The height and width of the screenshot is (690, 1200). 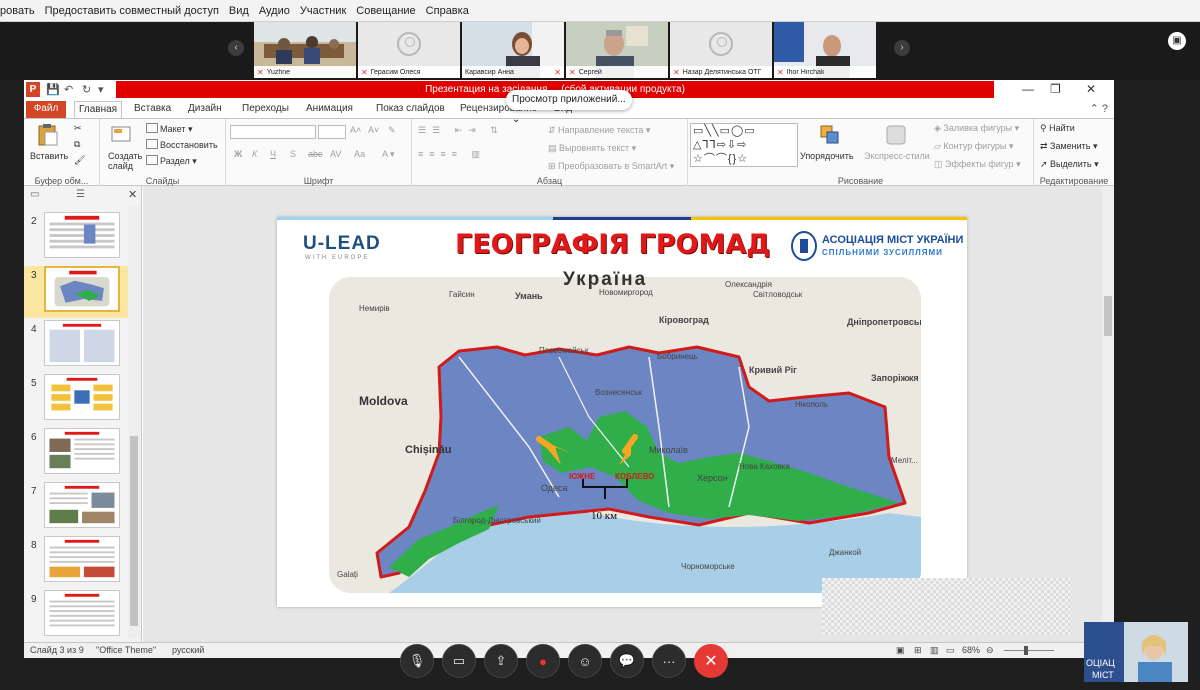 What do you see at coordinates (385, 11) in the screenshot?
I see `menu-item-meeting: Совещание` at bounding box center [385, 11].